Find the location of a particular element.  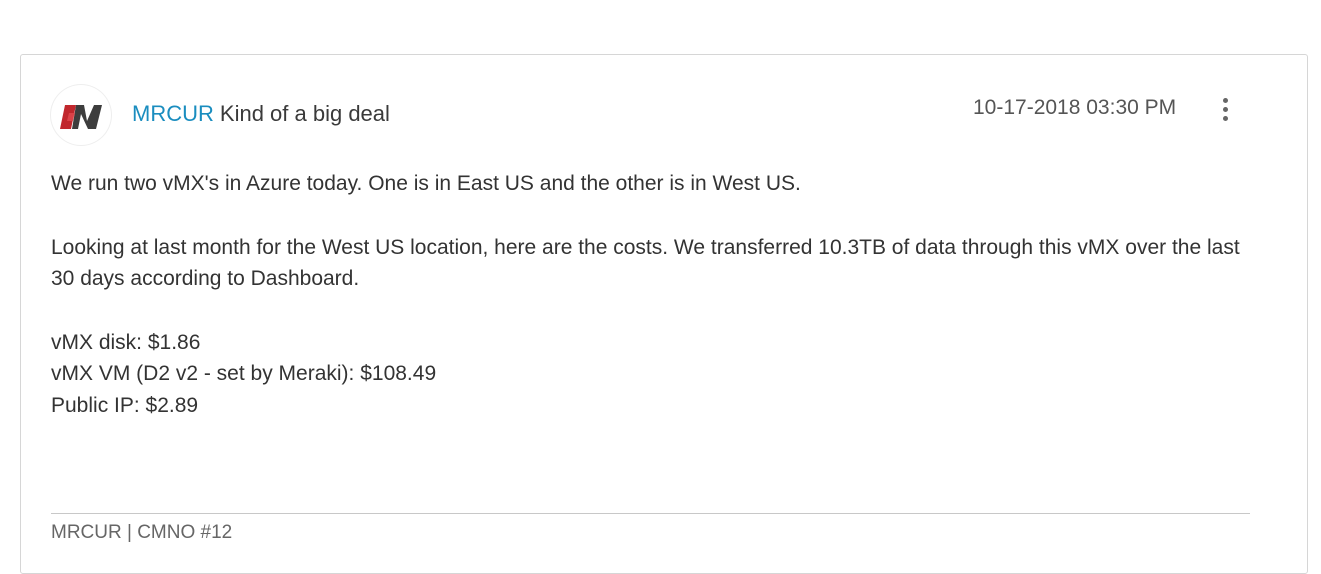

cost-line-public-ip: Public IP: $2.89 is located at coordinates (125, 405).